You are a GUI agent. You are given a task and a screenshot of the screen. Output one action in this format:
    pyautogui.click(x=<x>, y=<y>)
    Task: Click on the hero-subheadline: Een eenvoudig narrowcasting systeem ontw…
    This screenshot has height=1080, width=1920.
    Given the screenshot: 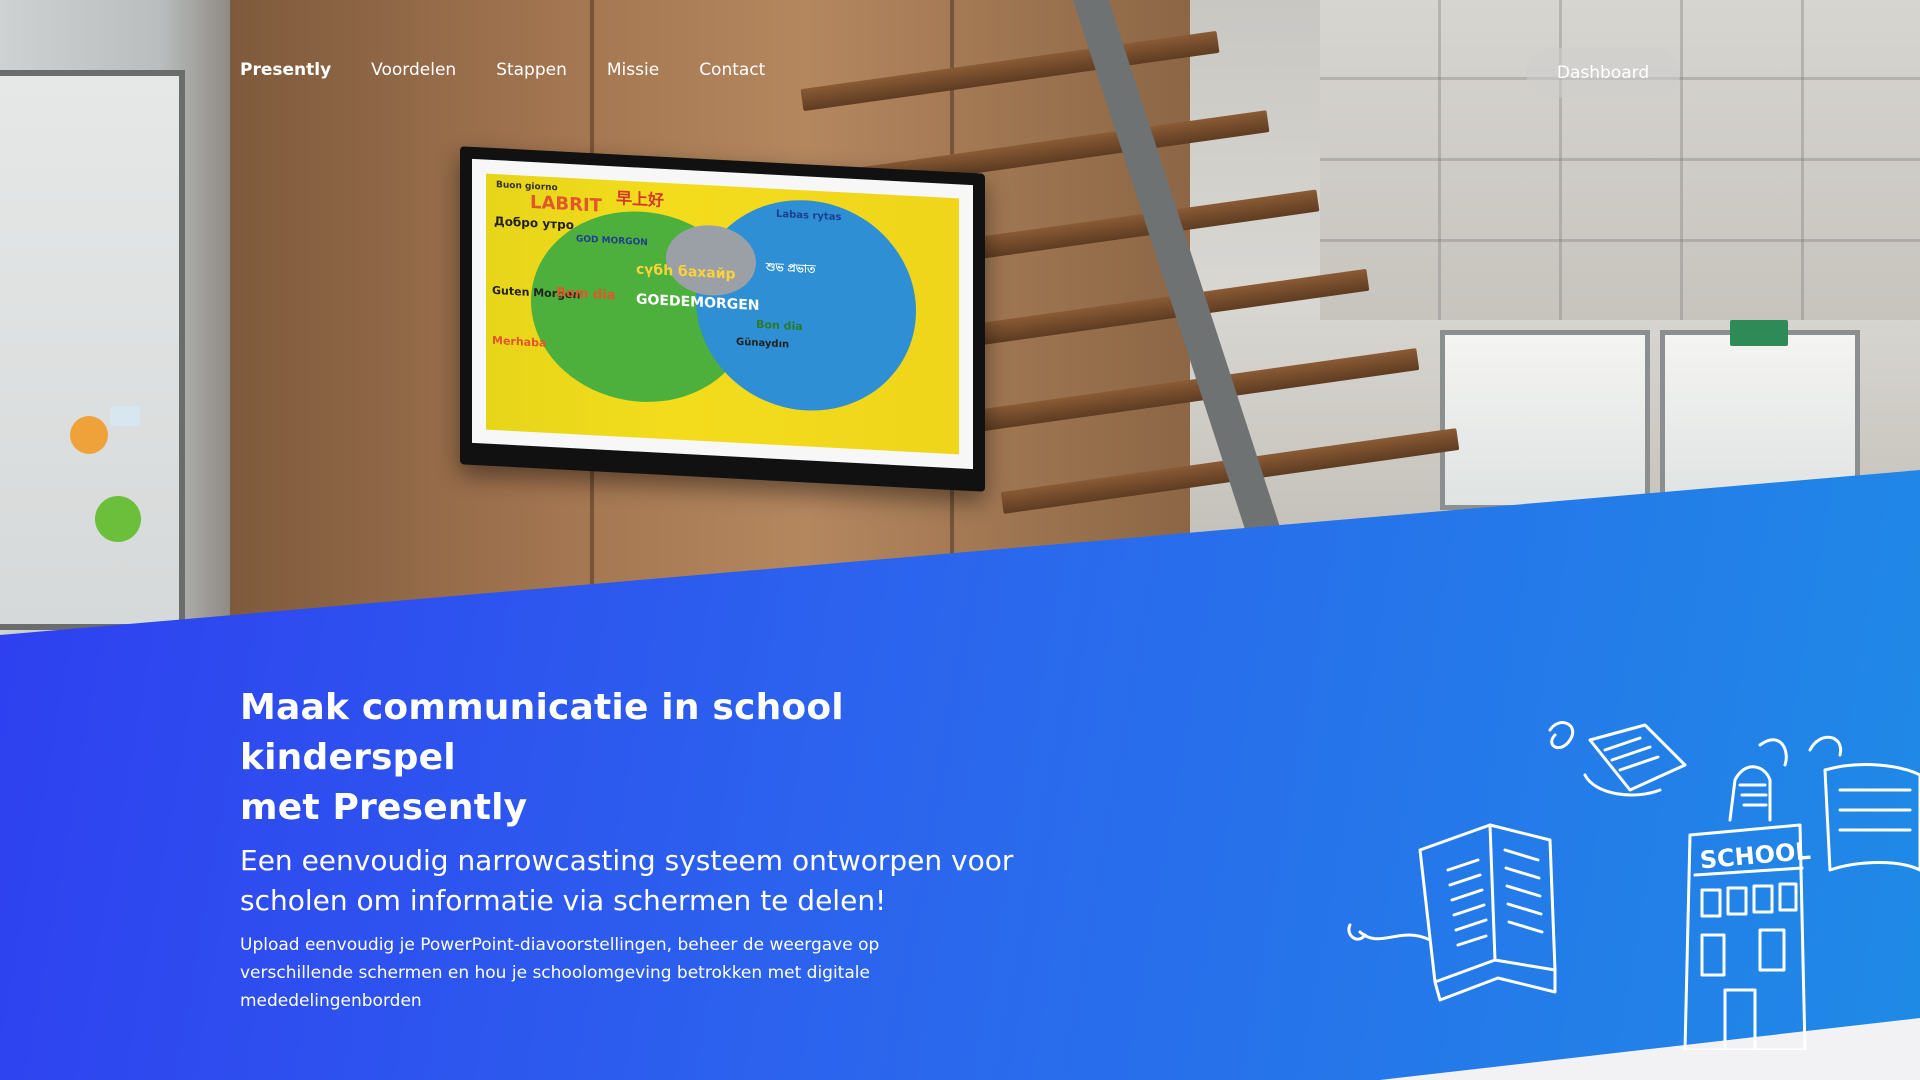 What is the action you would take?
    pyautogui.click(x=650, y=881)
    